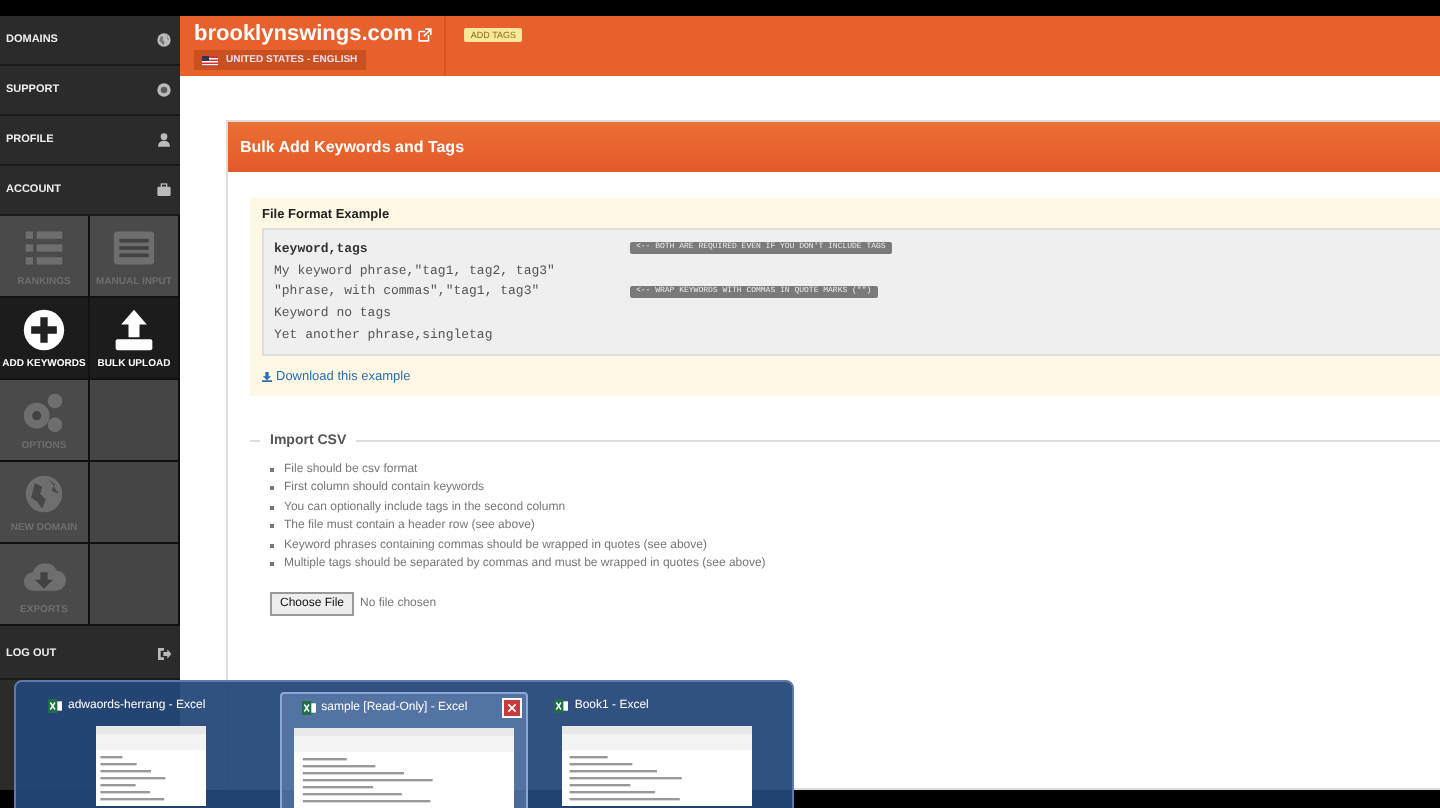 This screenshot has height=808, width=1440. I want to click on gears-icon, so click(44, 411).